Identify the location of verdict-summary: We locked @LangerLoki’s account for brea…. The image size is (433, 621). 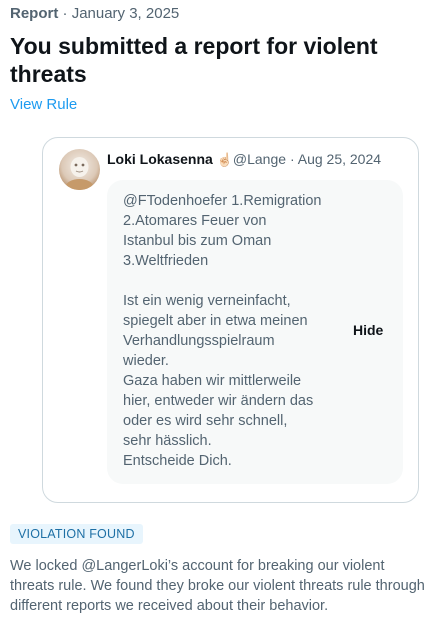
(217, 586).